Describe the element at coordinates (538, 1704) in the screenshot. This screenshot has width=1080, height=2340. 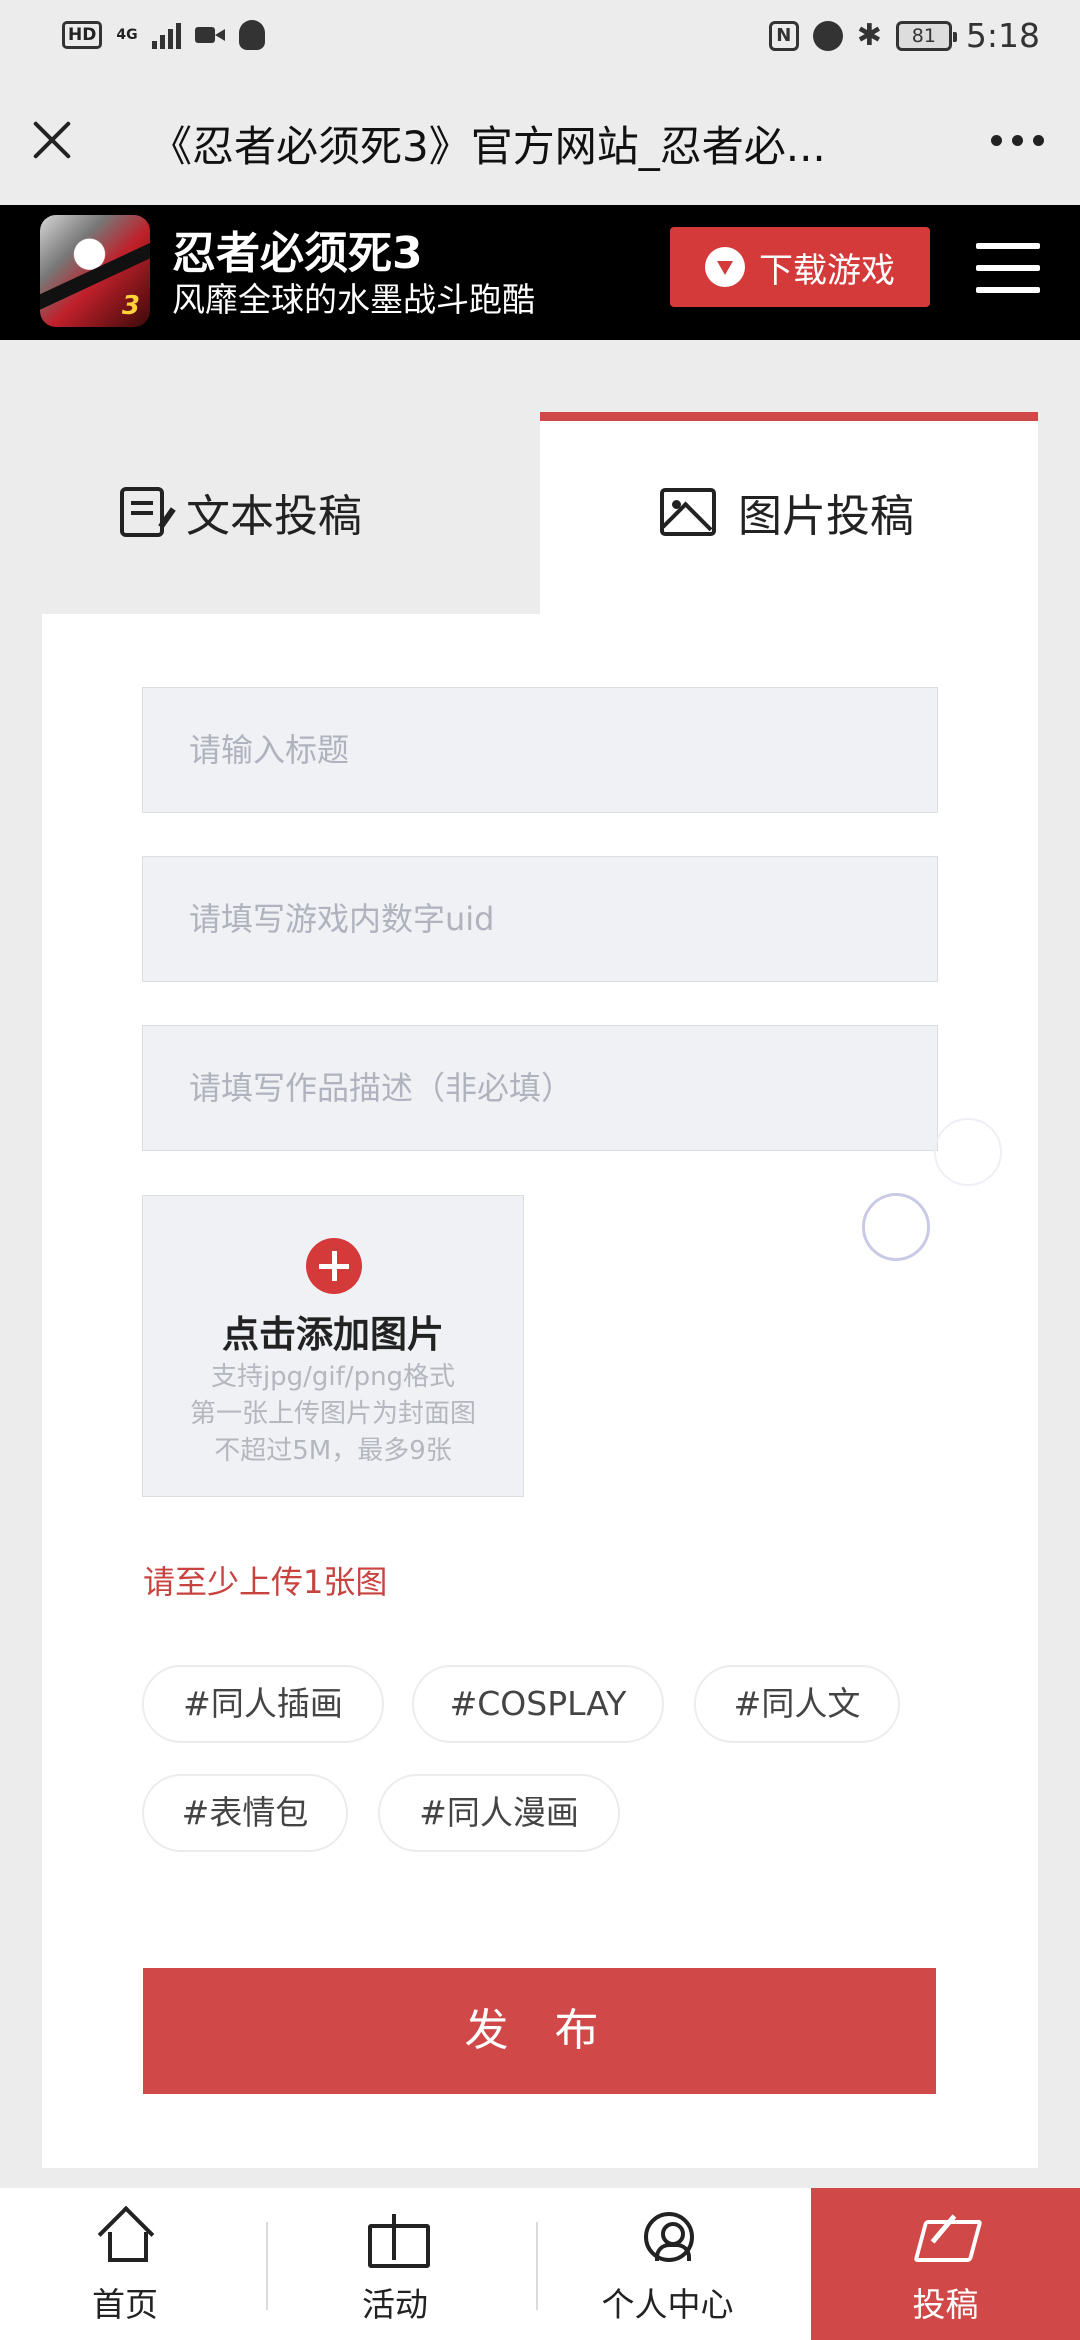
I see `tag-cosplay: #COSPLAY` at that location.